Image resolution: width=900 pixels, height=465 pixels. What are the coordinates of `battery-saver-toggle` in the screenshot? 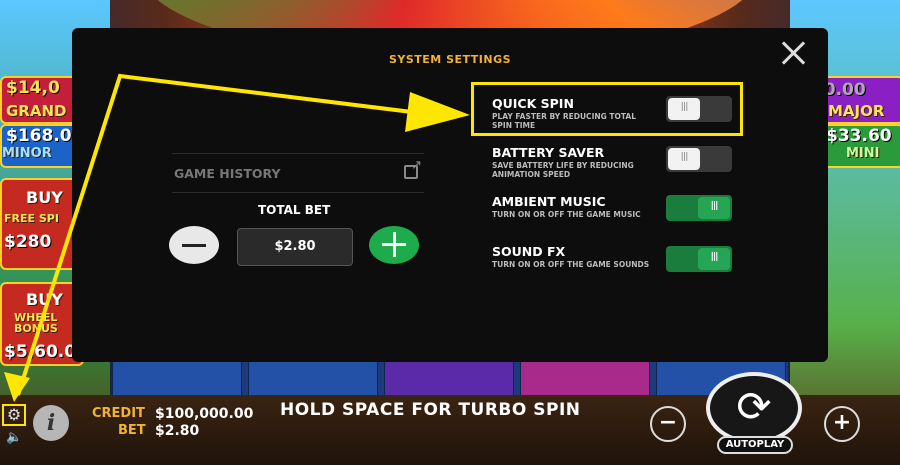 It's located at (699, 159).